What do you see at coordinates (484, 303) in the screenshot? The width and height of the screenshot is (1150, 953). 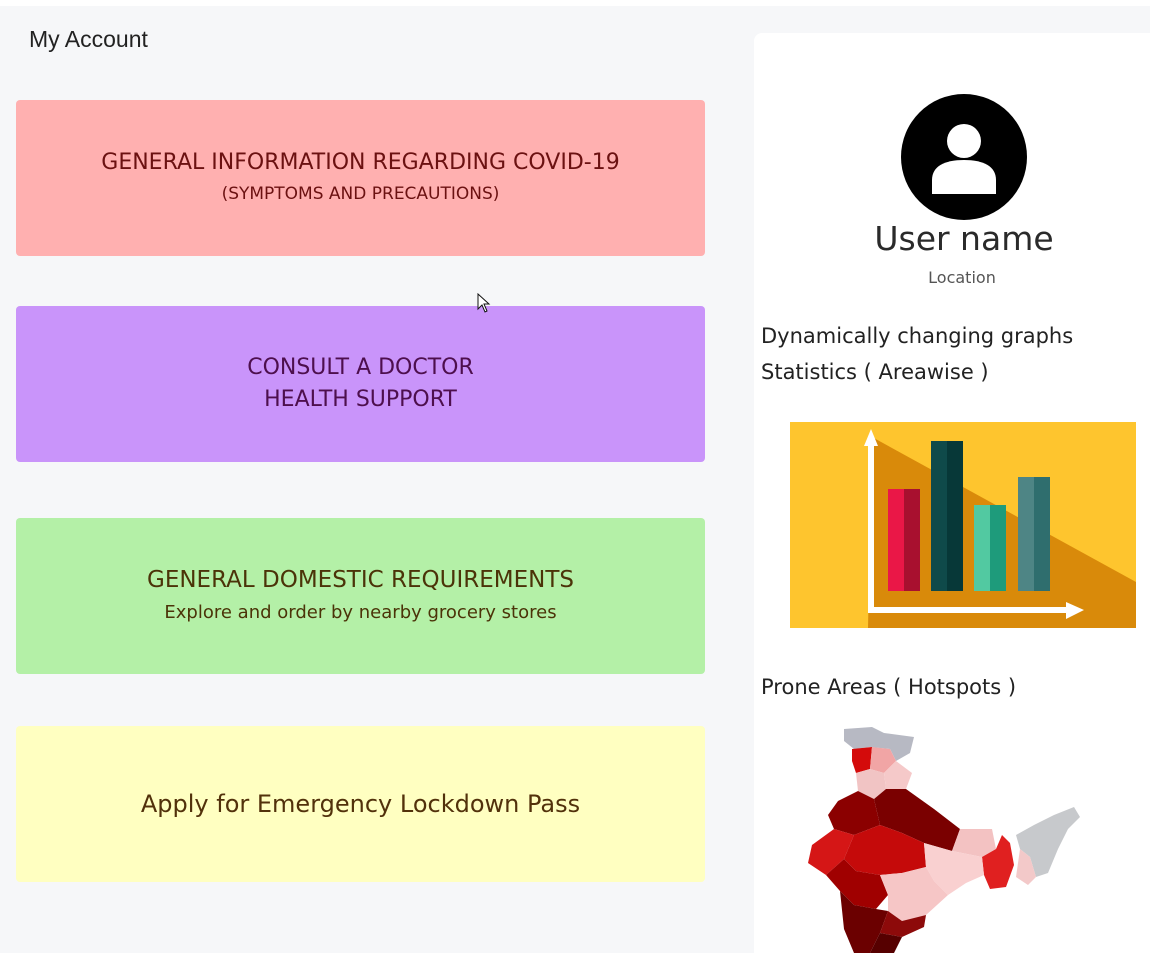 I see `mouse-cursor-icon` at bounding box center [484, 303].